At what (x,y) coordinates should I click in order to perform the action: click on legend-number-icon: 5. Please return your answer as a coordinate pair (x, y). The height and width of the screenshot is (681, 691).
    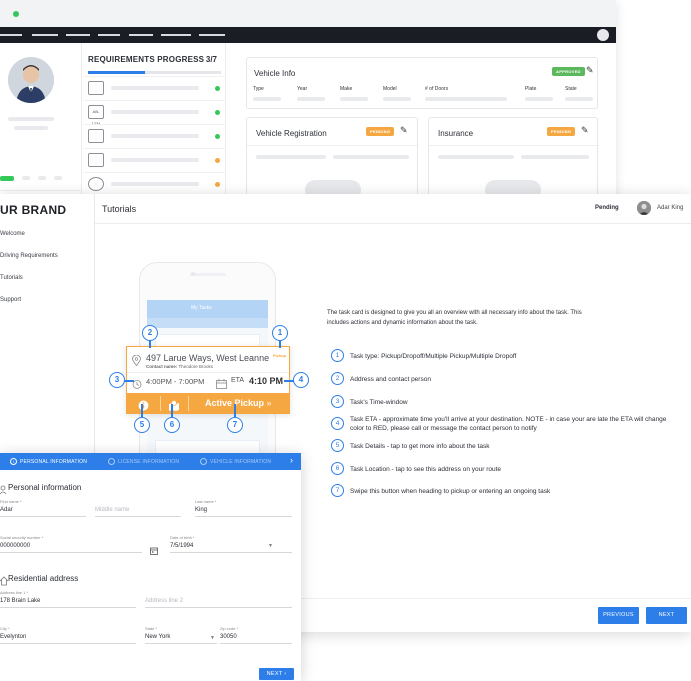
    Looking at the image, I should click on (337, 445).